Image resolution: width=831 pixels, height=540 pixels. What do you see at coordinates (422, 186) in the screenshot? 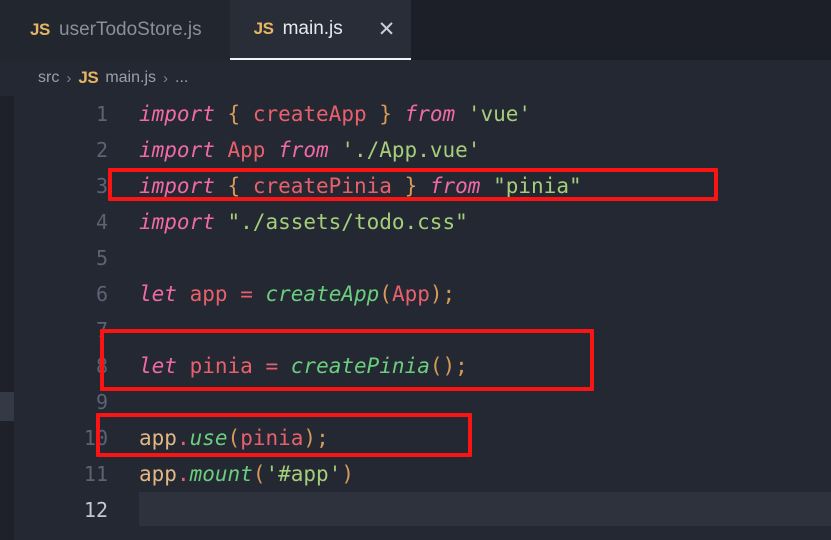
I see `code-line-3: 3 import { createPinia } from "pinia"` at bounding box center [422, 186].